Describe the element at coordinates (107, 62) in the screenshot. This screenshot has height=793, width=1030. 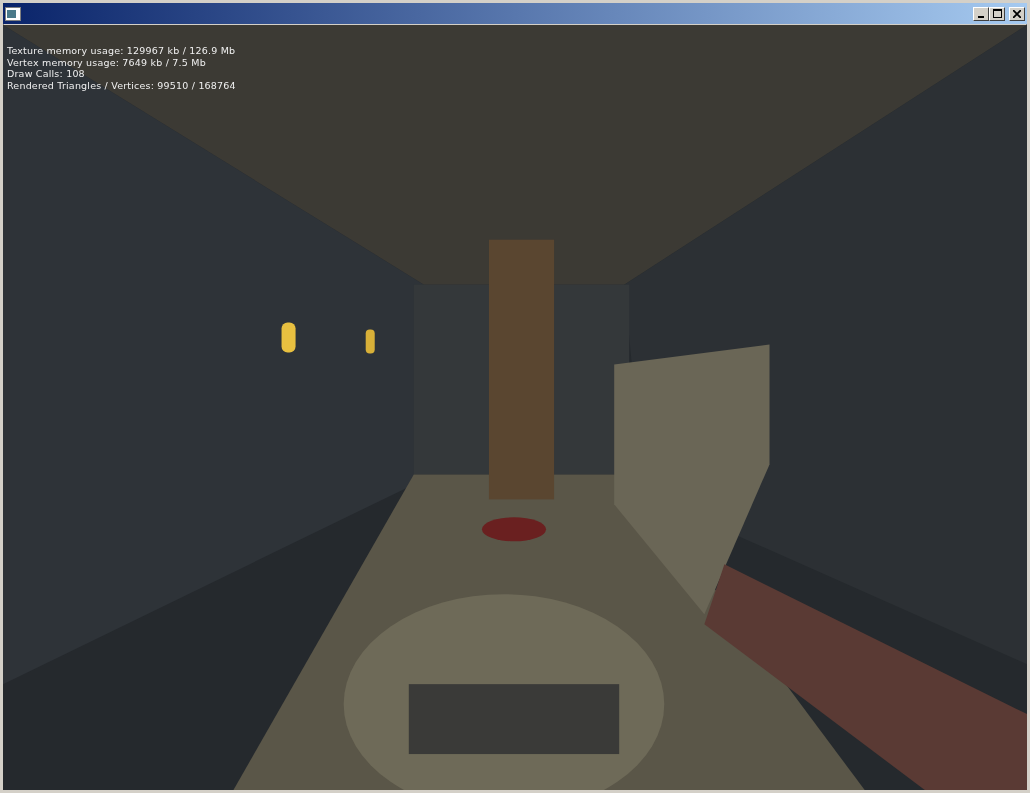
I see `stats-text: Vertex memory usage: 7649 kb / 7.5 Mb` at that location.